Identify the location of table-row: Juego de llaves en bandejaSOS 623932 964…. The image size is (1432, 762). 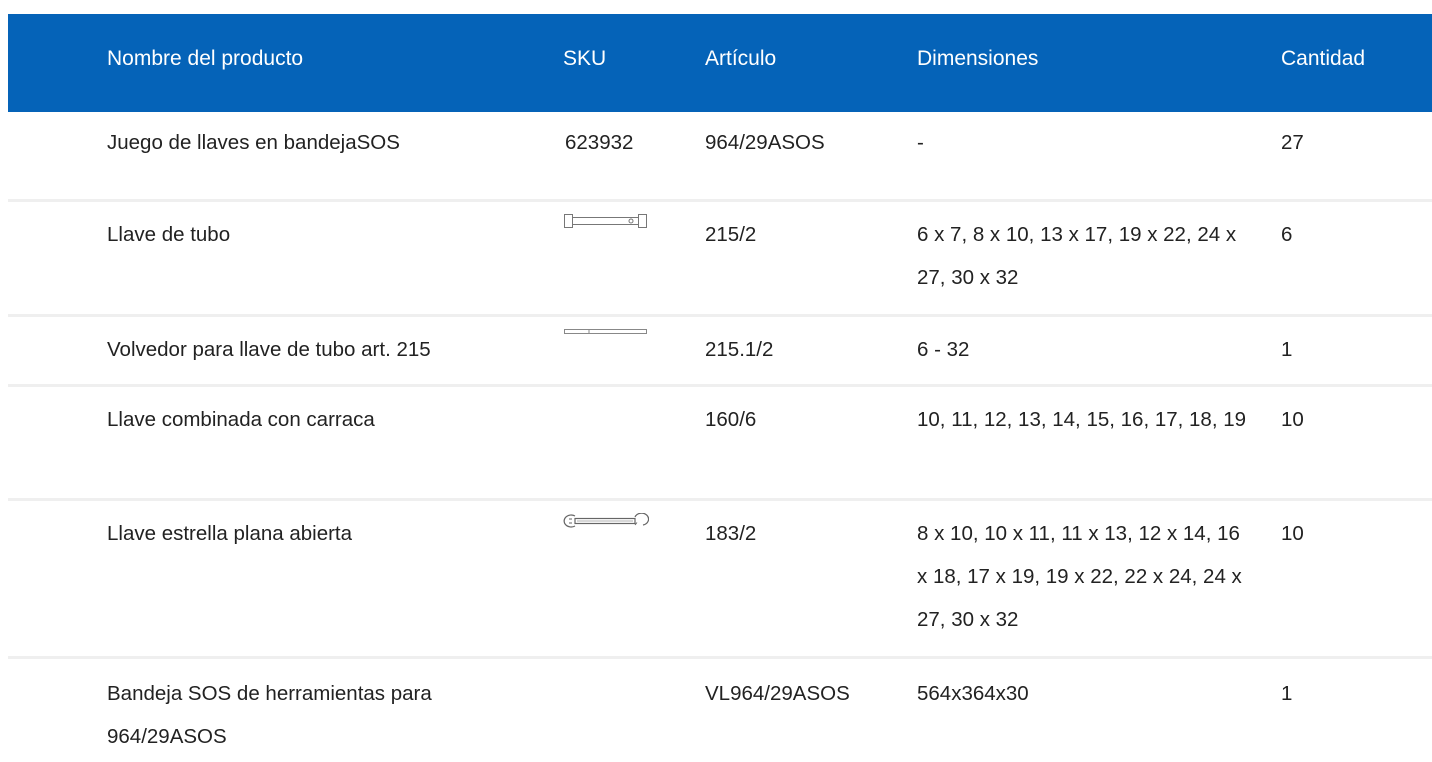
(720, 157).